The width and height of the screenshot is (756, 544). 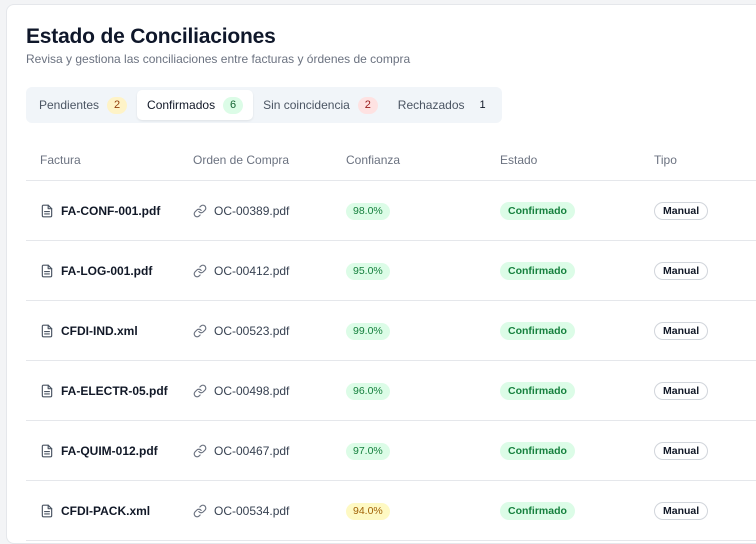 I want to click on orden-name: OC-00412.pdf, so click(x=252, y=271).